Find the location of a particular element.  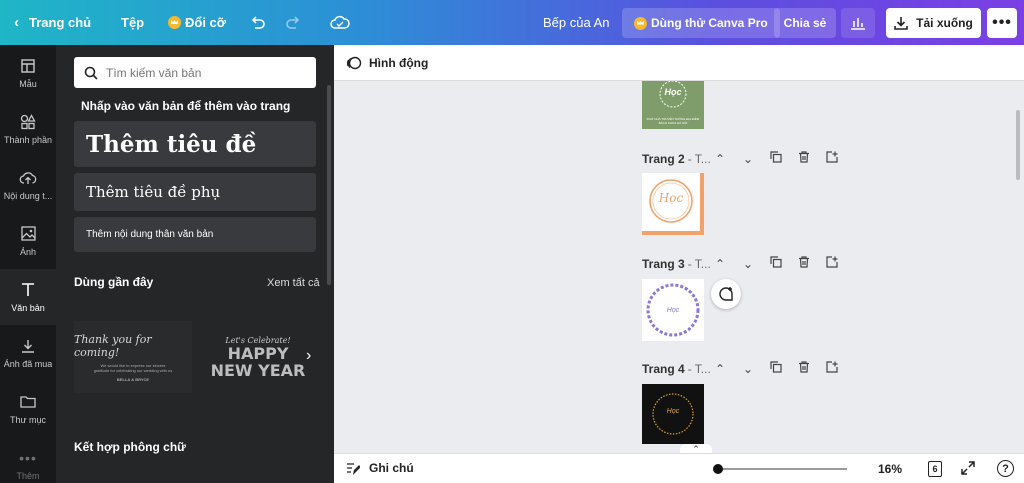

panel-scrollbar is located at coordinates (329, 185).